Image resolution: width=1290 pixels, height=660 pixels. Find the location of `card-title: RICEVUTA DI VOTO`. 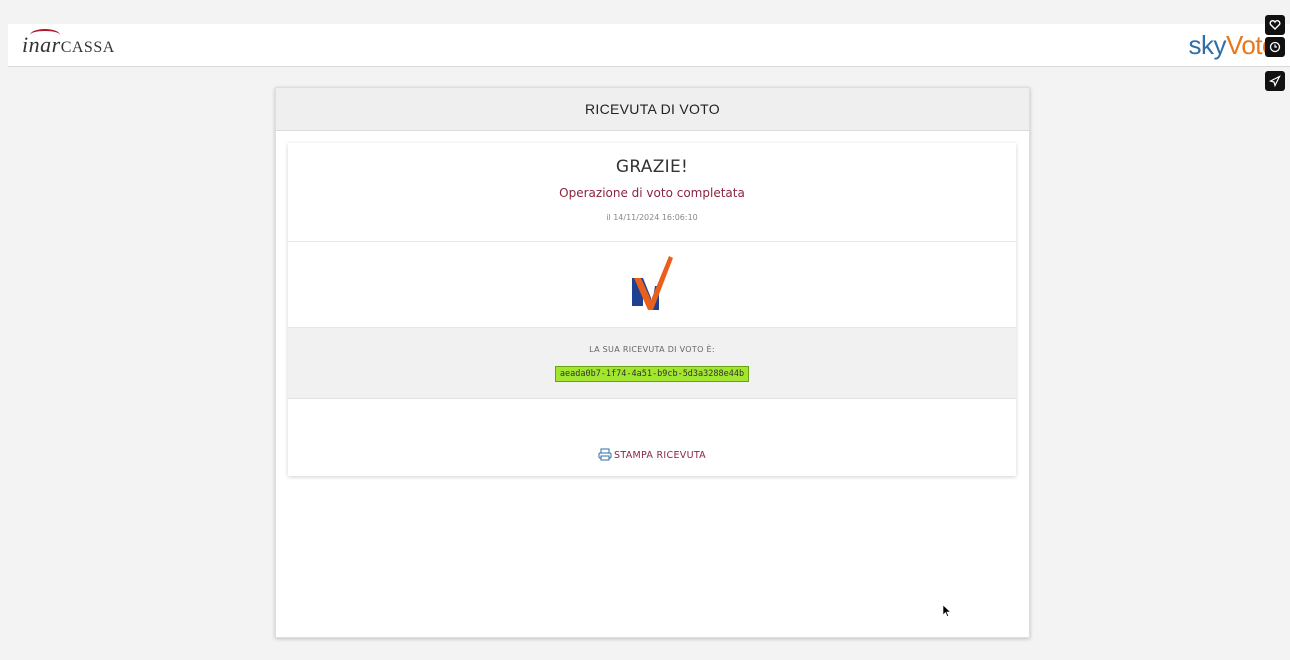

card-title: RICEVUTA DI VOTO is located at coordinates (652, 109).